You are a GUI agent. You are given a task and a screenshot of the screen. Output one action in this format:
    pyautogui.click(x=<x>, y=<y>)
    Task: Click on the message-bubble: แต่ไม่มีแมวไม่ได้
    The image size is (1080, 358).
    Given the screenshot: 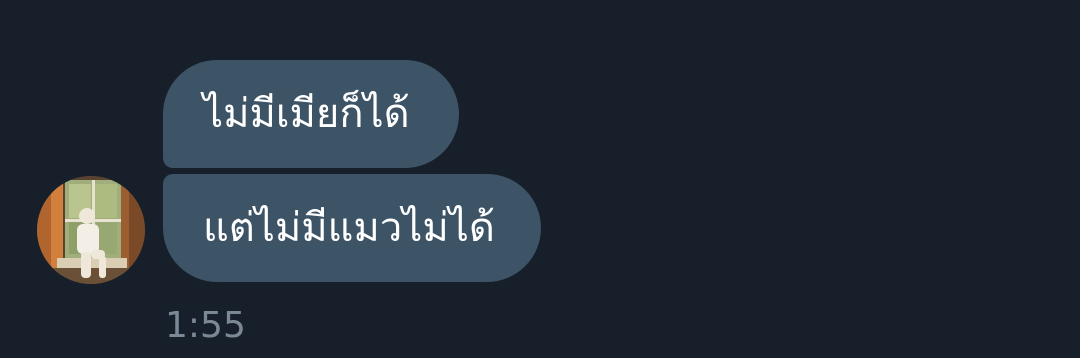 What is the action you would take?
    pyautogui.click(x=352, y=228)
    